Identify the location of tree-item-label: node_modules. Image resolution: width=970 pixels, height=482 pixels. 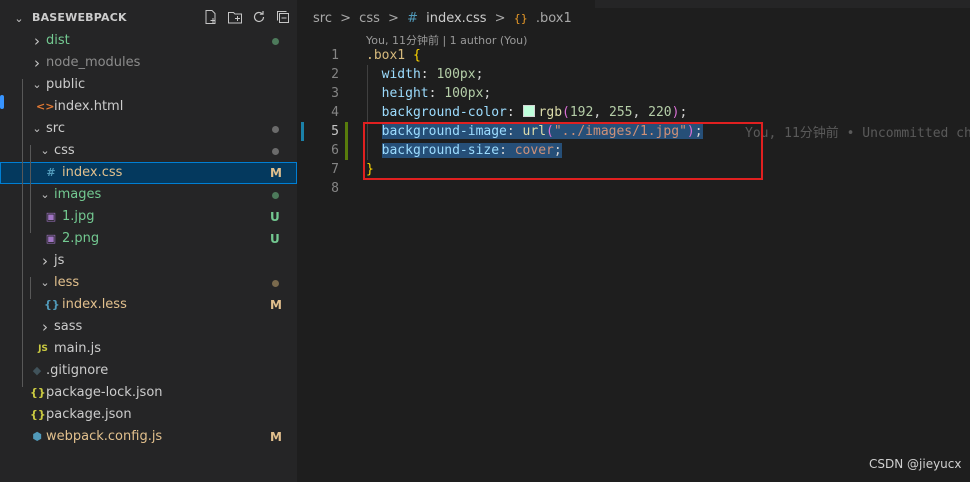
(93, 62).